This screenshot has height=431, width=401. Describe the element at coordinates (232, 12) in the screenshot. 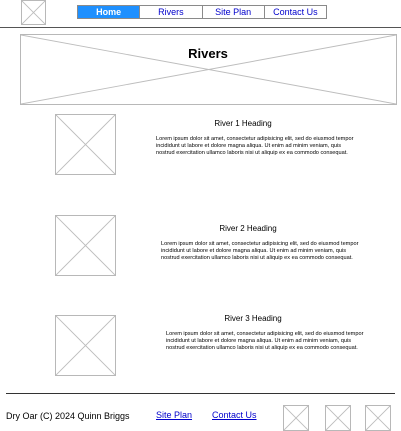

I see `nav-site-plan: Site Plan` at that location.